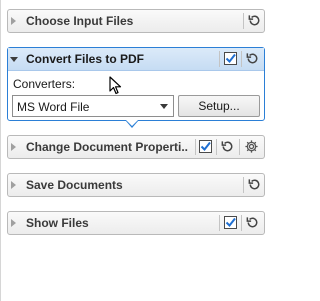 The image size is (320, 301). I want to click on panel-show-files: Show Files, so click(136, 223).